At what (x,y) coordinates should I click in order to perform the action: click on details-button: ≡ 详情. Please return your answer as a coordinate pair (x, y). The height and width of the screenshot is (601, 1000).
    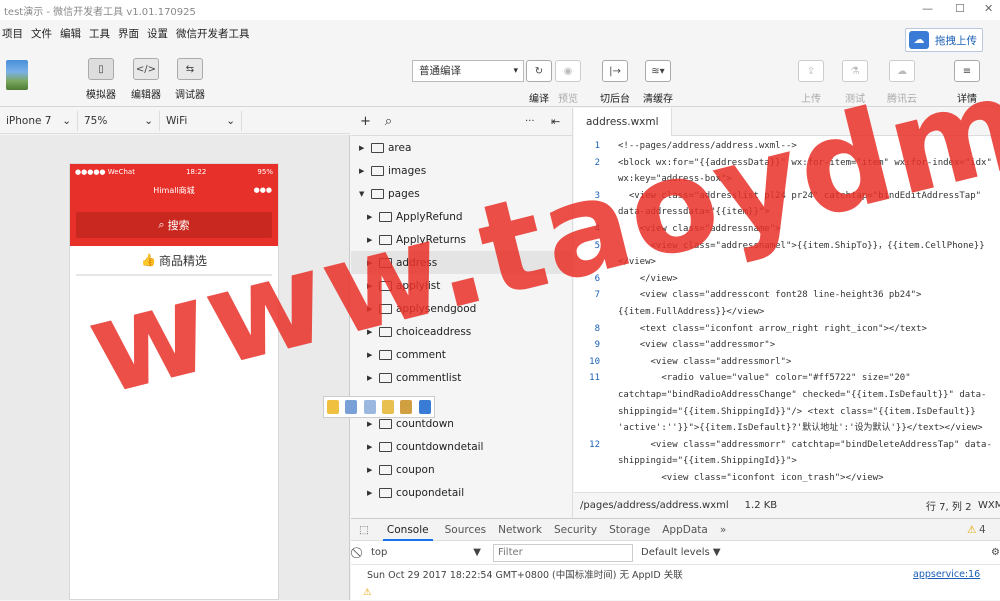
    Looking at the image, I should click on (967, 82).